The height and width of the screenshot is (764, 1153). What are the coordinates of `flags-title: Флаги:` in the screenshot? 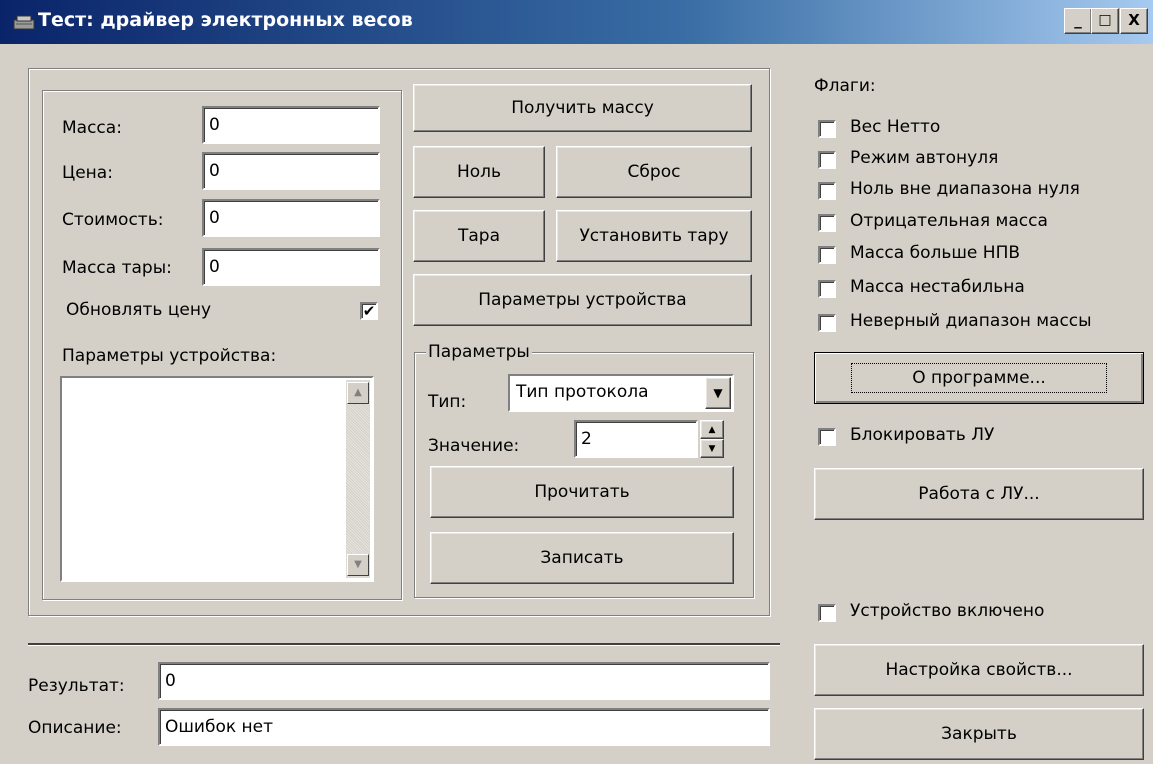 It's located at (845, 86).